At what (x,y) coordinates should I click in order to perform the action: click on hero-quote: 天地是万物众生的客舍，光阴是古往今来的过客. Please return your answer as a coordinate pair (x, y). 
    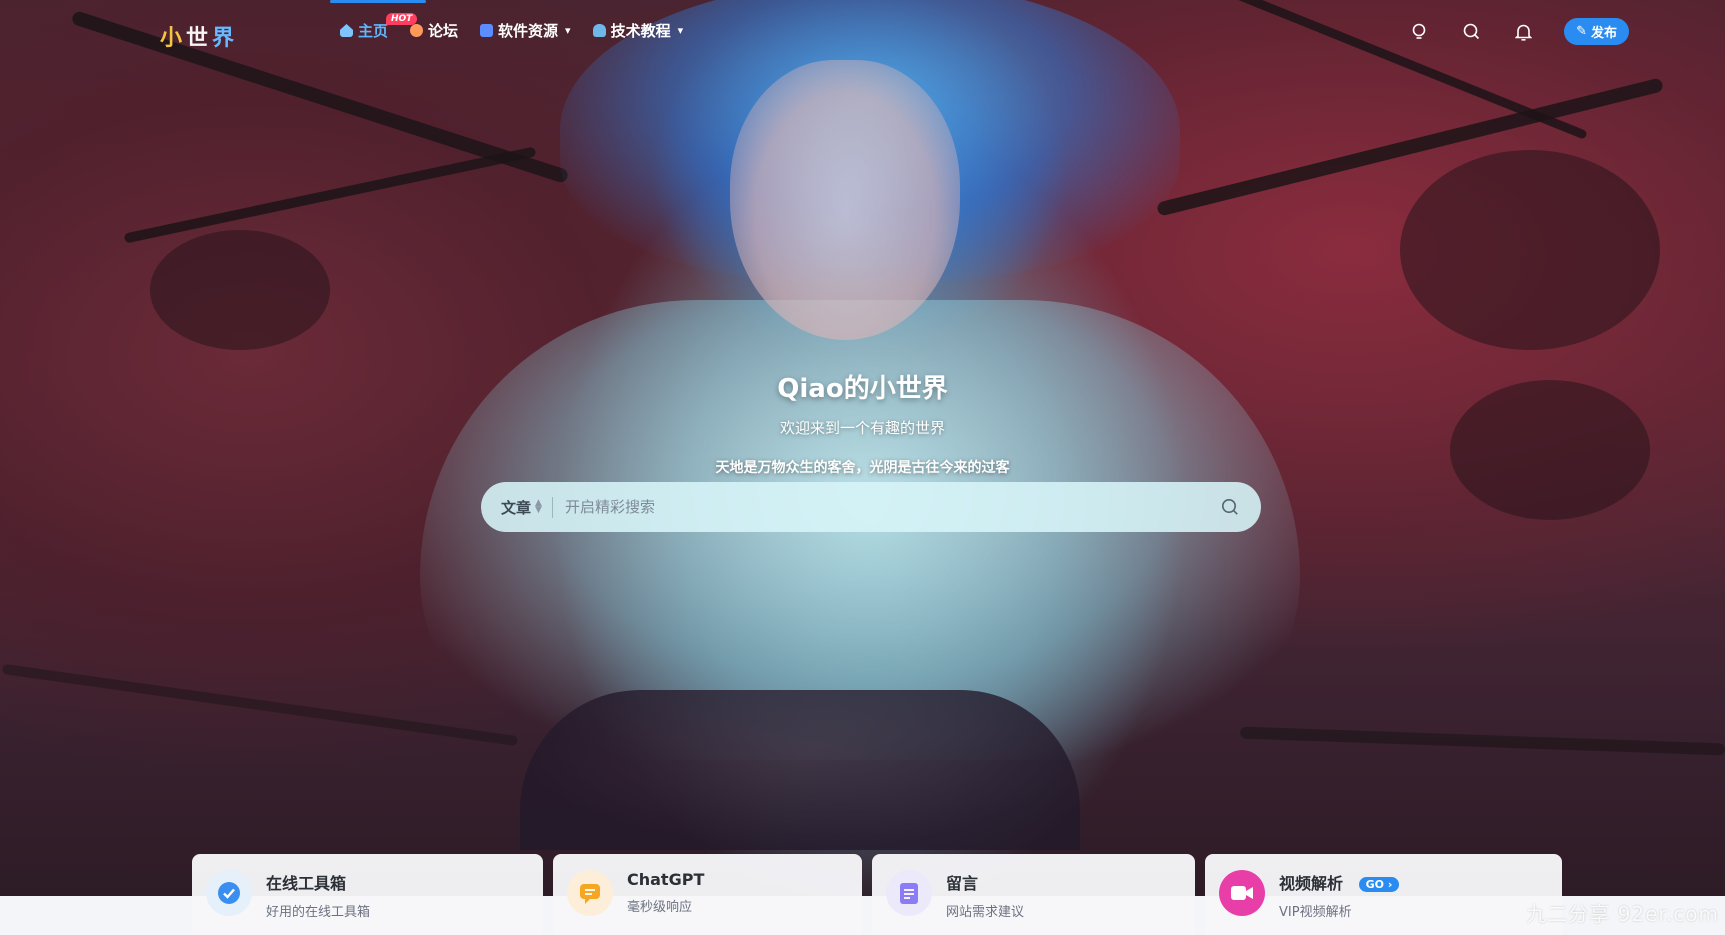
    Looking at the image, I should click on (862, 468).